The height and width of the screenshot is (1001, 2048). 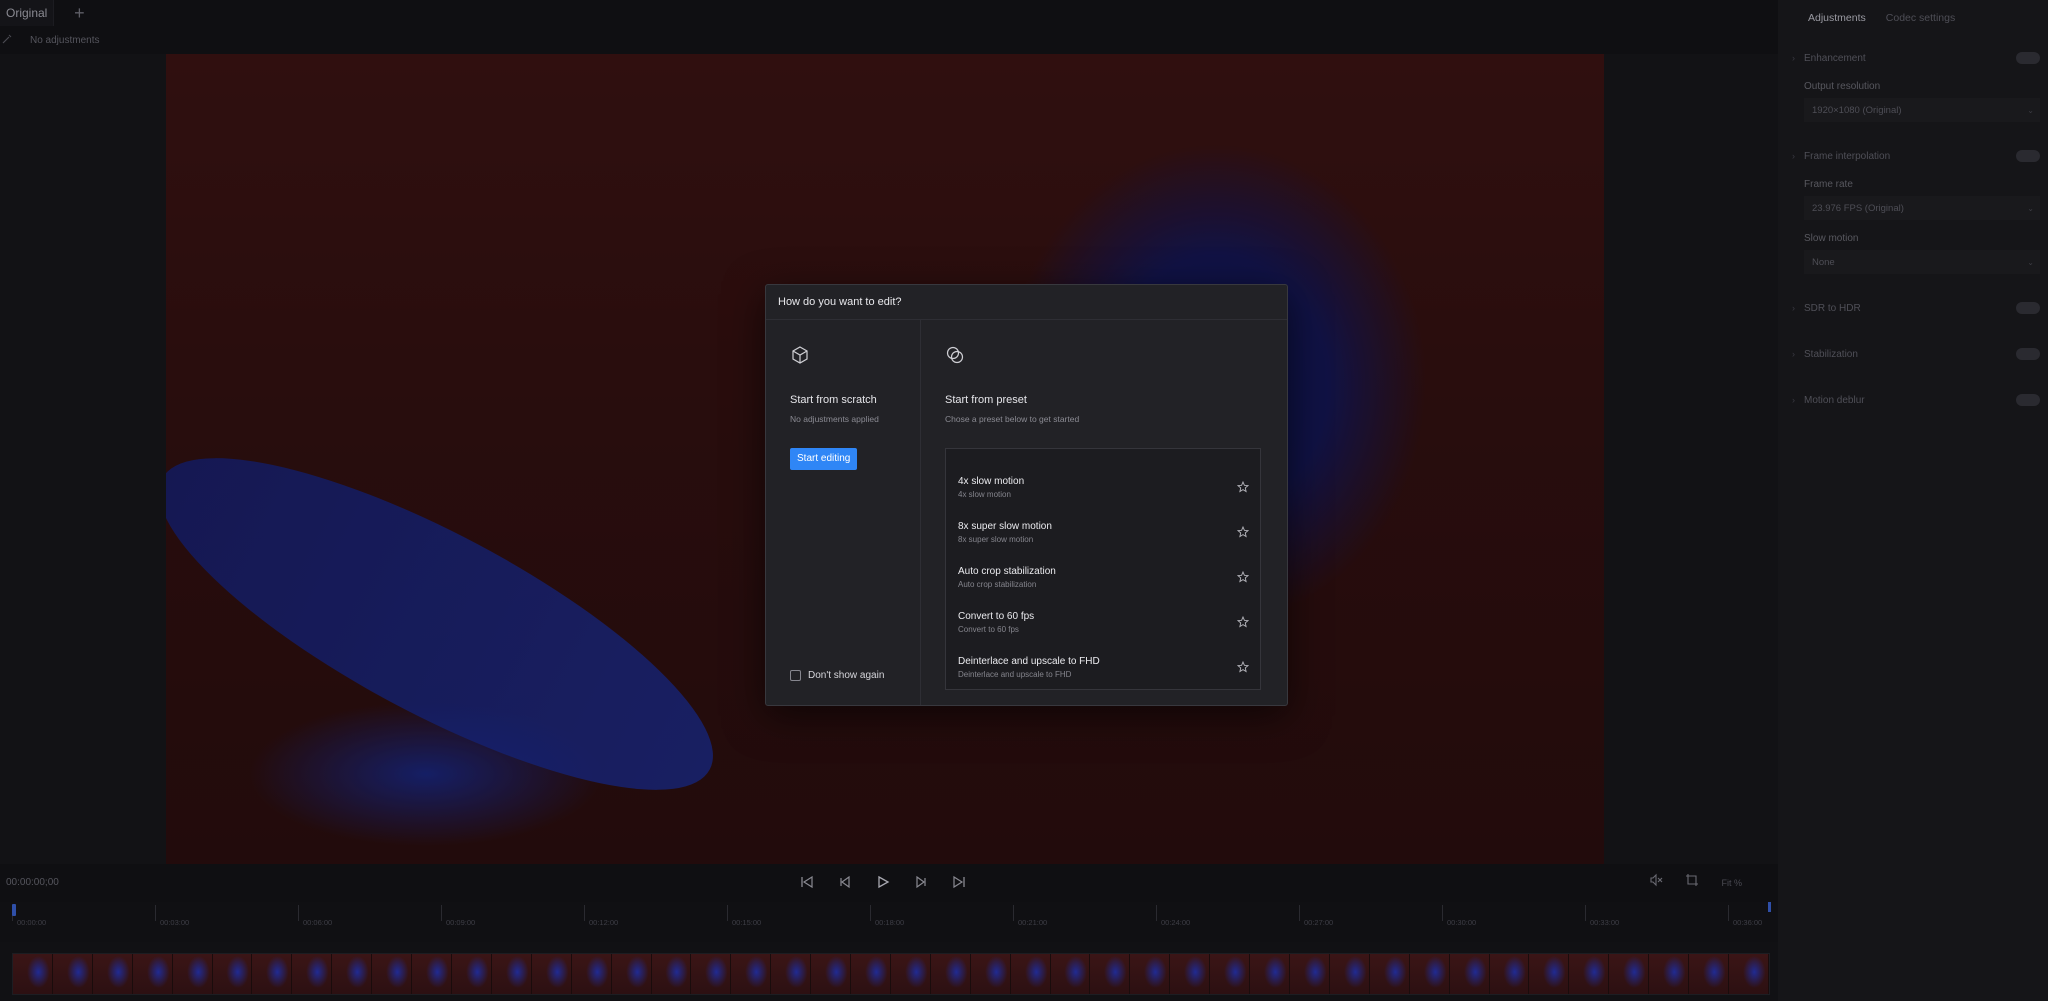 What do you see at coordinates (1858, 208) in the screenshot?
I see `frame-rate-value: 23.976 FPS (Original)` at bounding box center [1858, 208].